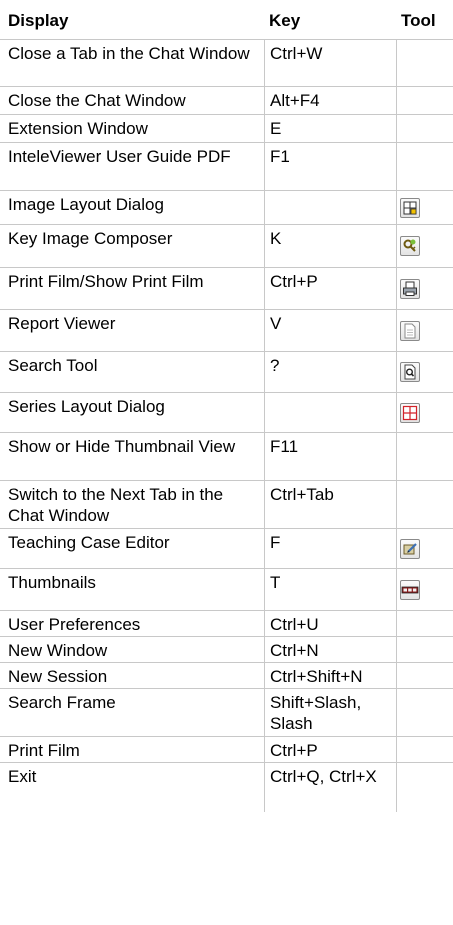  Describe the element at coordinates (330, 504) in the screenshot. I see `key-cell: Ctrl+Tab` at that location.